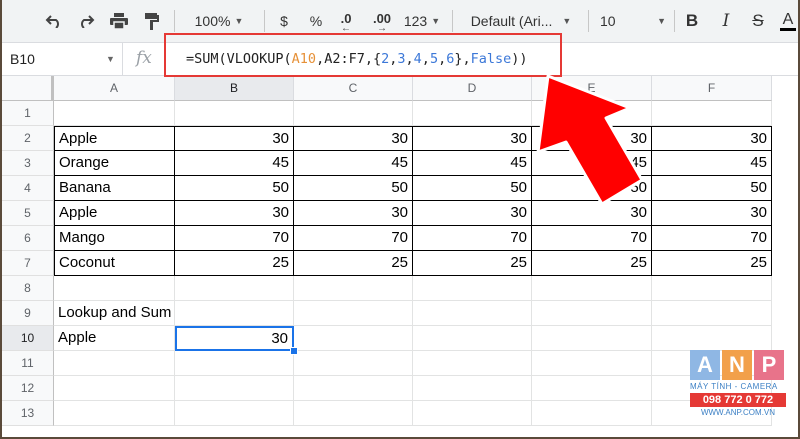  Describe the element at coordinates (28, 363) in the screenshot. I see `row-header-11: 11` at that location.